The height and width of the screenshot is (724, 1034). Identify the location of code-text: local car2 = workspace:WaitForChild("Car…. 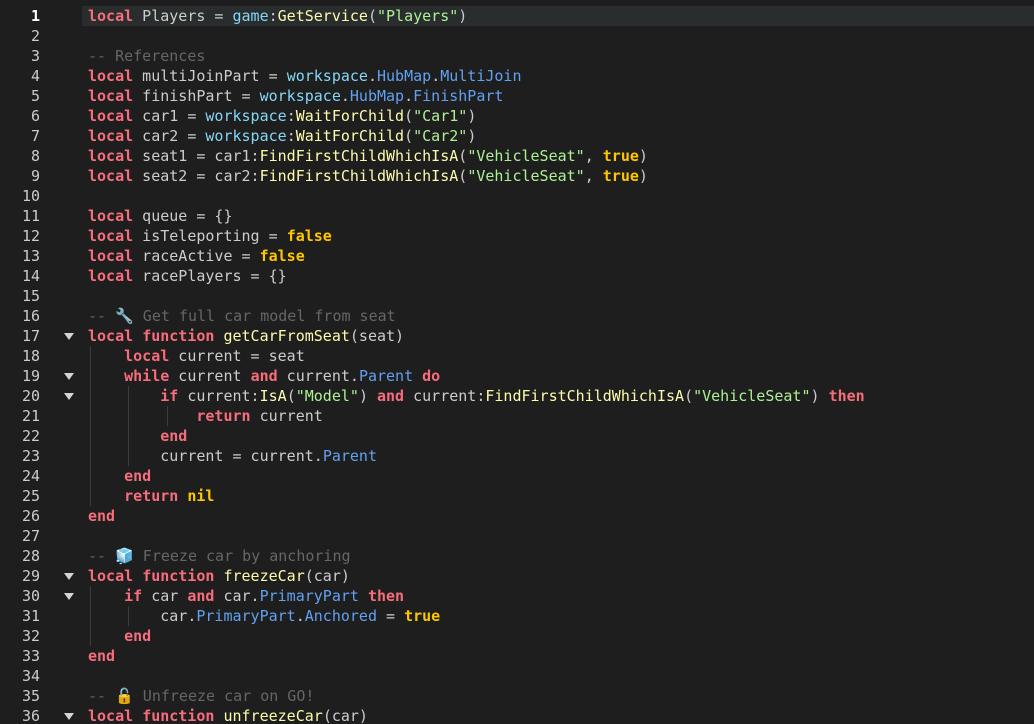
(558, 136).